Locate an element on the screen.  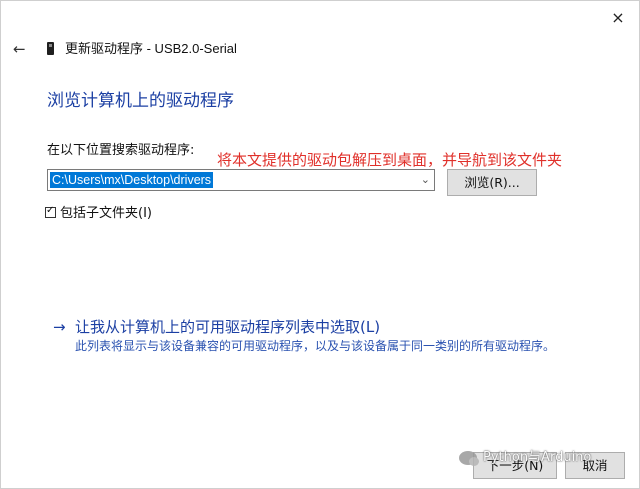
search-location-label: 在以下位置搜索驱动程序: is located at coordinates (121, 150).